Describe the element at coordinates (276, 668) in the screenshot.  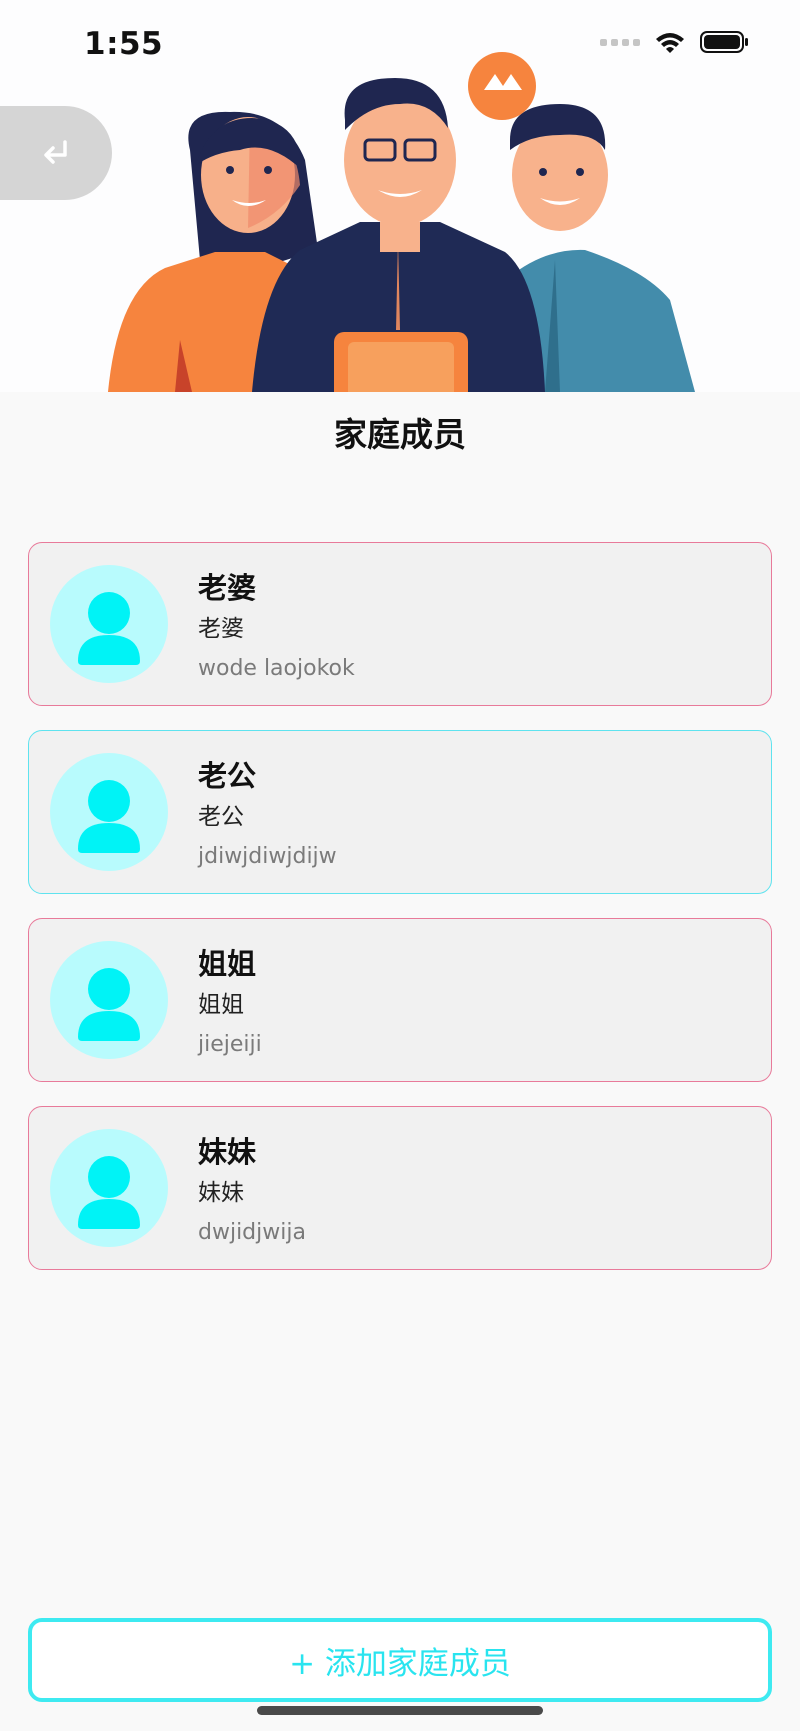
I see `member-note: wode laojokok` at that location.